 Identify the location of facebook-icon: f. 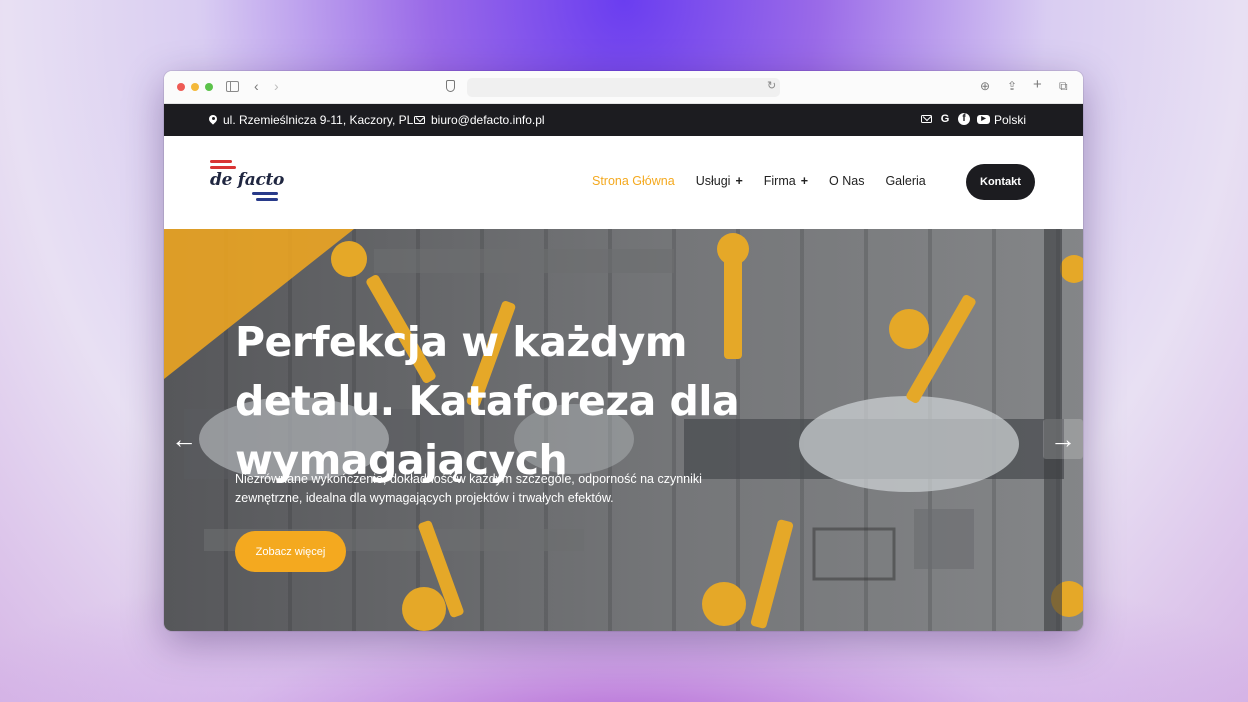
(964, 119).